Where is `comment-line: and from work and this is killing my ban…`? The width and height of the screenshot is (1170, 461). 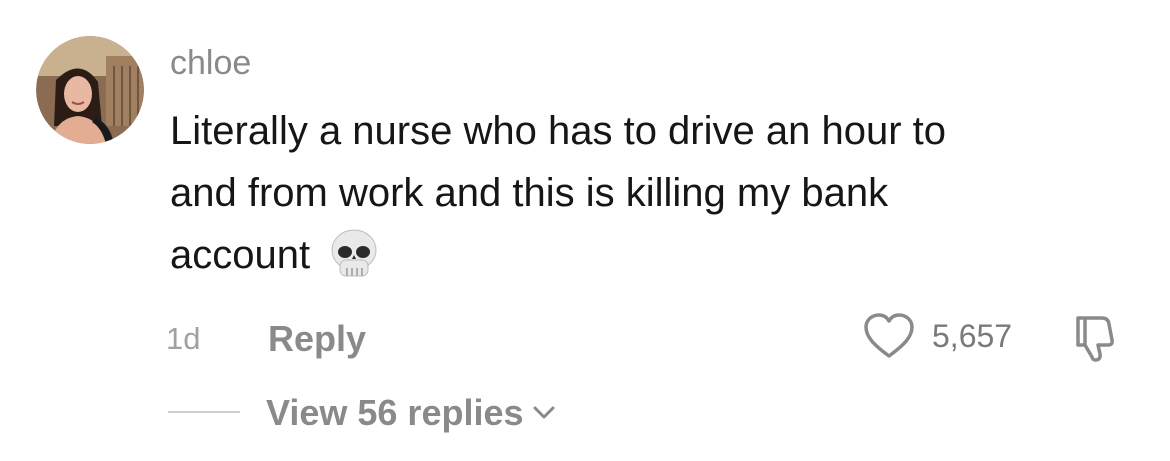
comment-line: and from work and this is killing my ban… is located at coordinates (529, 193).